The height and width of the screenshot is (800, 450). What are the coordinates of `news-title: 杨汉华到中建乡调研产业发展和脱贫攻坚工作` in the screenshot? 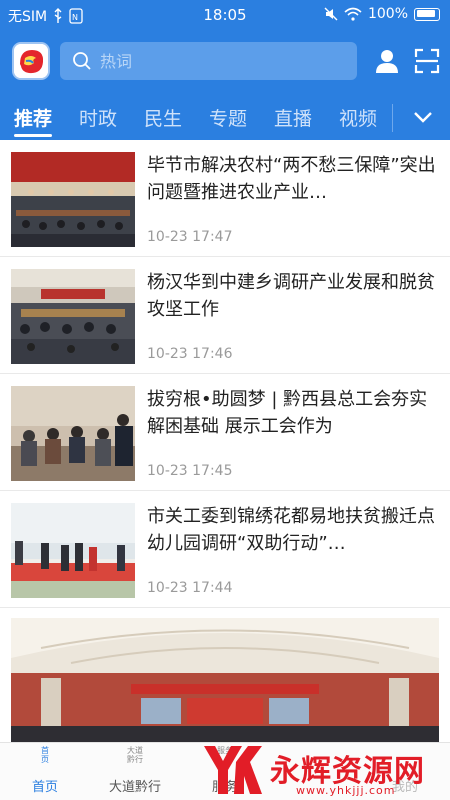 It's located at (291, 296).